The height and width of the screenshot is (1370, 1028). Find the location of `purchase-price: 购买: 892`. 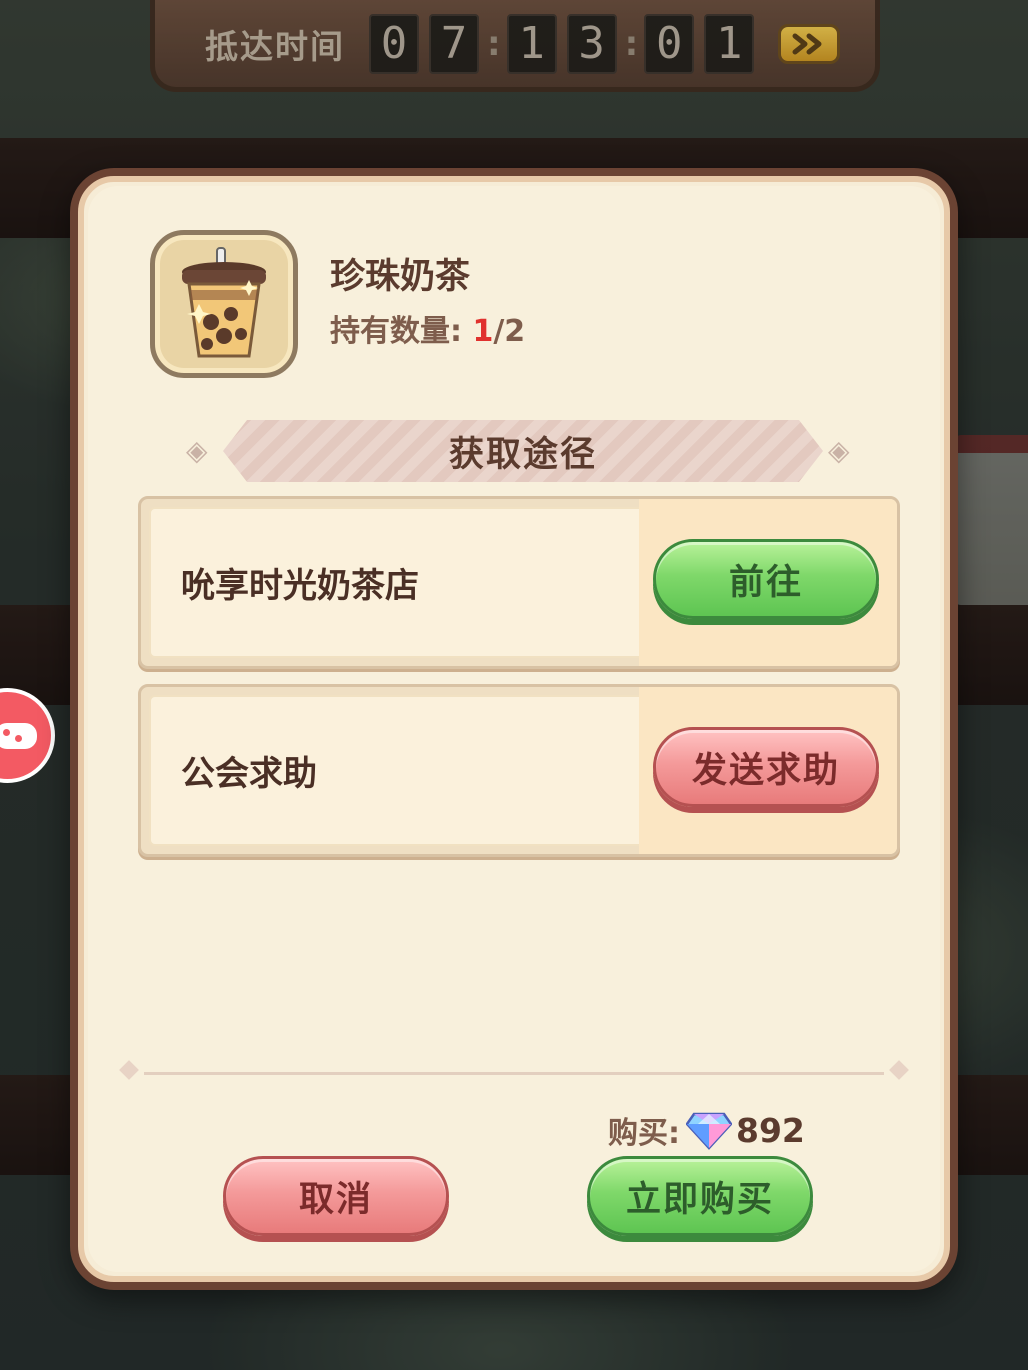

purchase-price: 购买: 892 is located at coordinates (706, 1130).